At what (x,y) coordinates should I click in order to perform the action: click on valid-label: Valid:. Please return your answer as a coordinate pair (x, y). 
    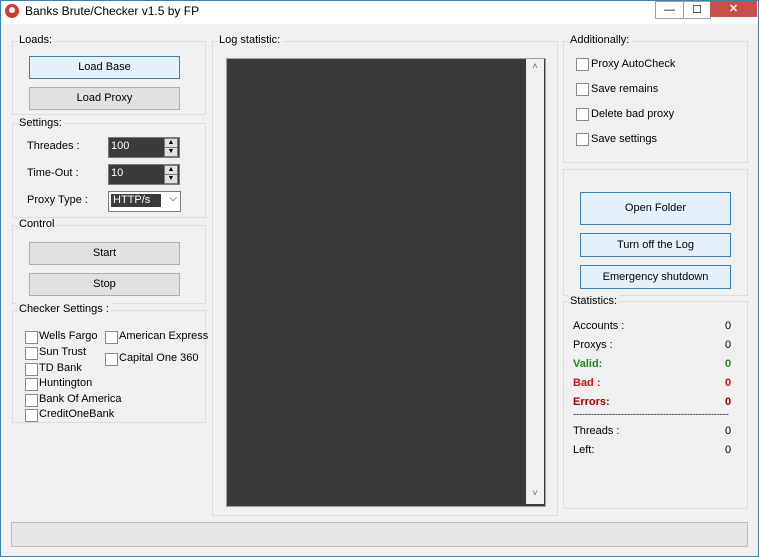
    Looking at the image, I should click on (588, 364).